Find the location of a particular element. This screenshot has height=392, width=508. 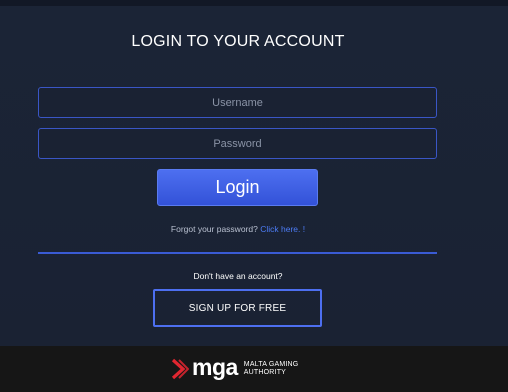

mga-logo-text: MALTA GAMING AUTHORITY is located at coordinates (271, 369).